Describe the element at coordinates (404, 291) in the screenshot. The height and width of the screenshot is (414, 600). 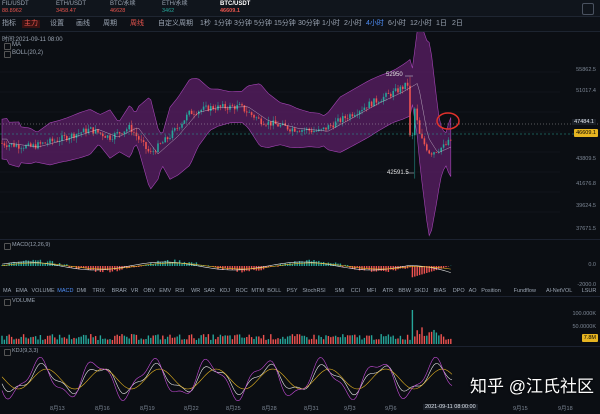
I see `indicator-tab-bbw: BBW` at that location.